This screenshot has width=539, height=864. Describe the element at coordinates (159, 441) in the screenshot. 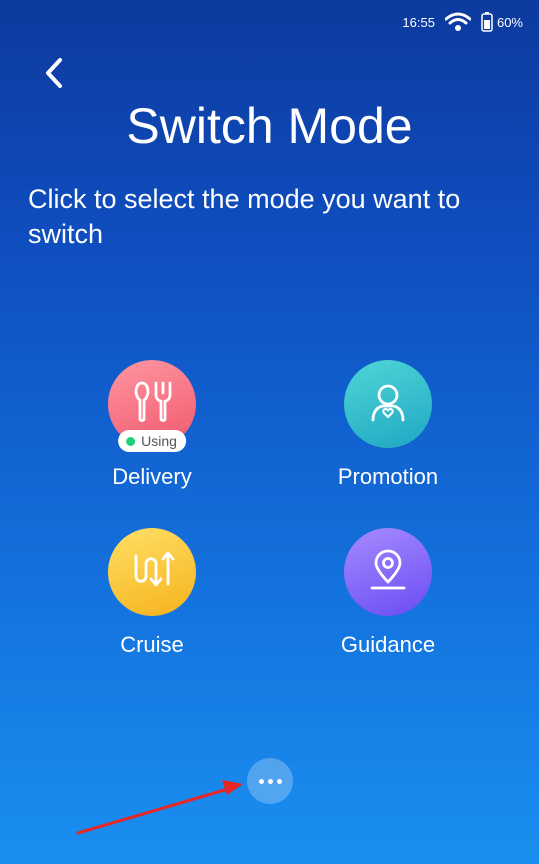

I see `using-badge-label: Using` at that location.